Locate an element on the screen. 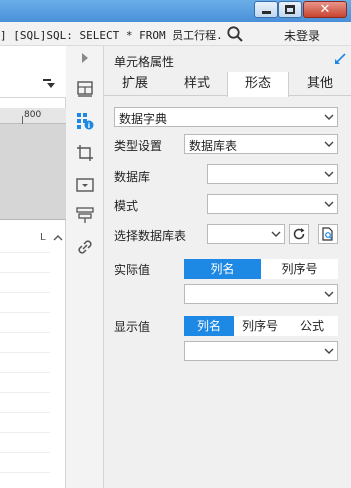 The image size is (351, 488). column-marker: L is located at coordinates (43, 237).